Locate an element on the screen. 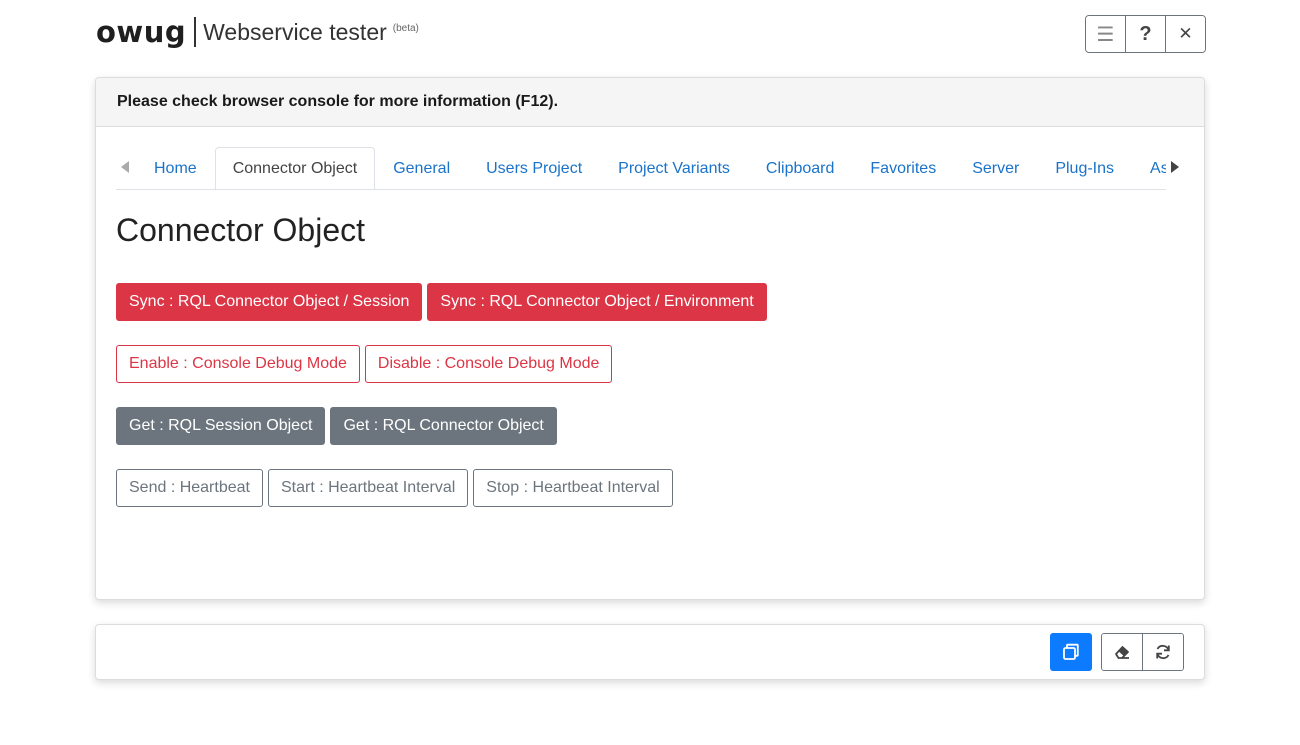 The width and height of the screenshot is (1300, 745). close-icon: ✕ is located at coordinates (1185, 33).